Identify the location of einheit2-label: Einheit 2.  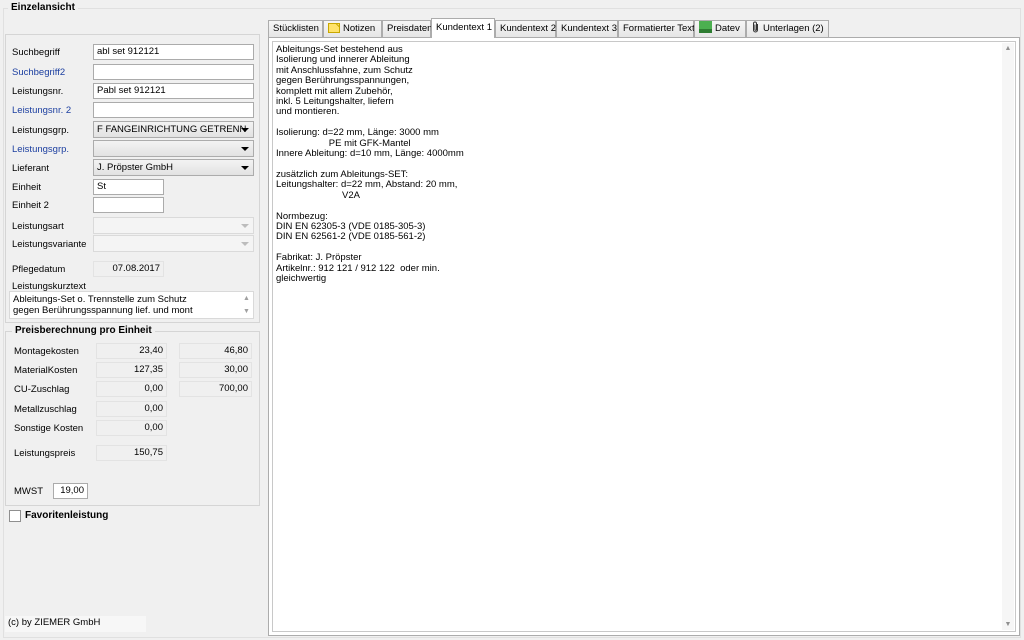
(30, 205).